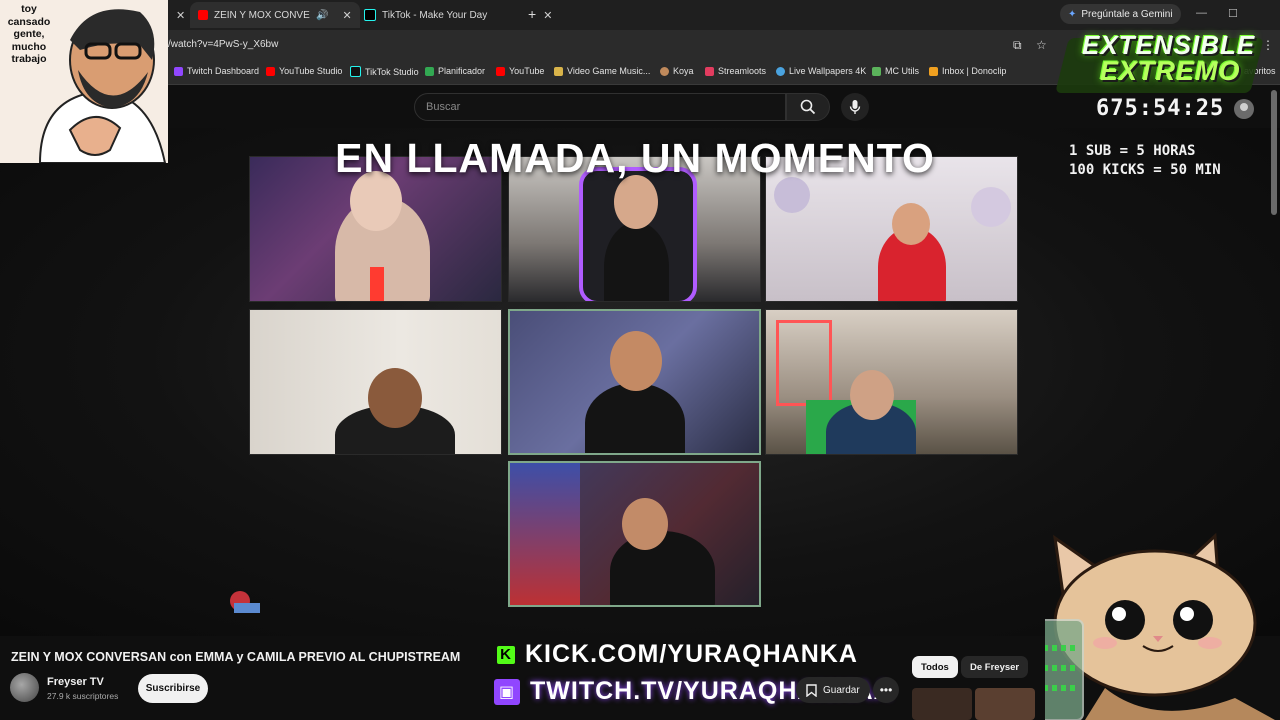  Describe the element at coordinates (507, 691) in the screenshot. I see `twitch-icon: ▣` at that location.